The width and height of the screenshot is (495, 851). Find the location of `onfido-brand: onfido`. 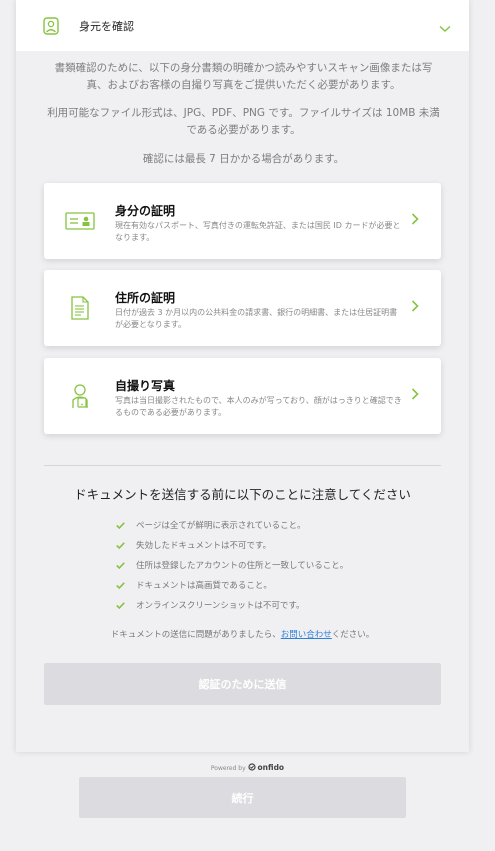

onfido-brand: onfido is located at coordinates (271, 767).